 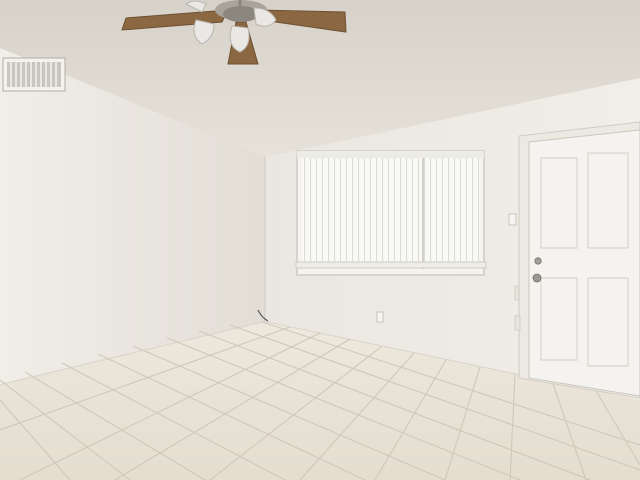 What do you see at coordinates (517, 293) in the screenshot?
I see `door-stop` at bounding box center [517, 293].